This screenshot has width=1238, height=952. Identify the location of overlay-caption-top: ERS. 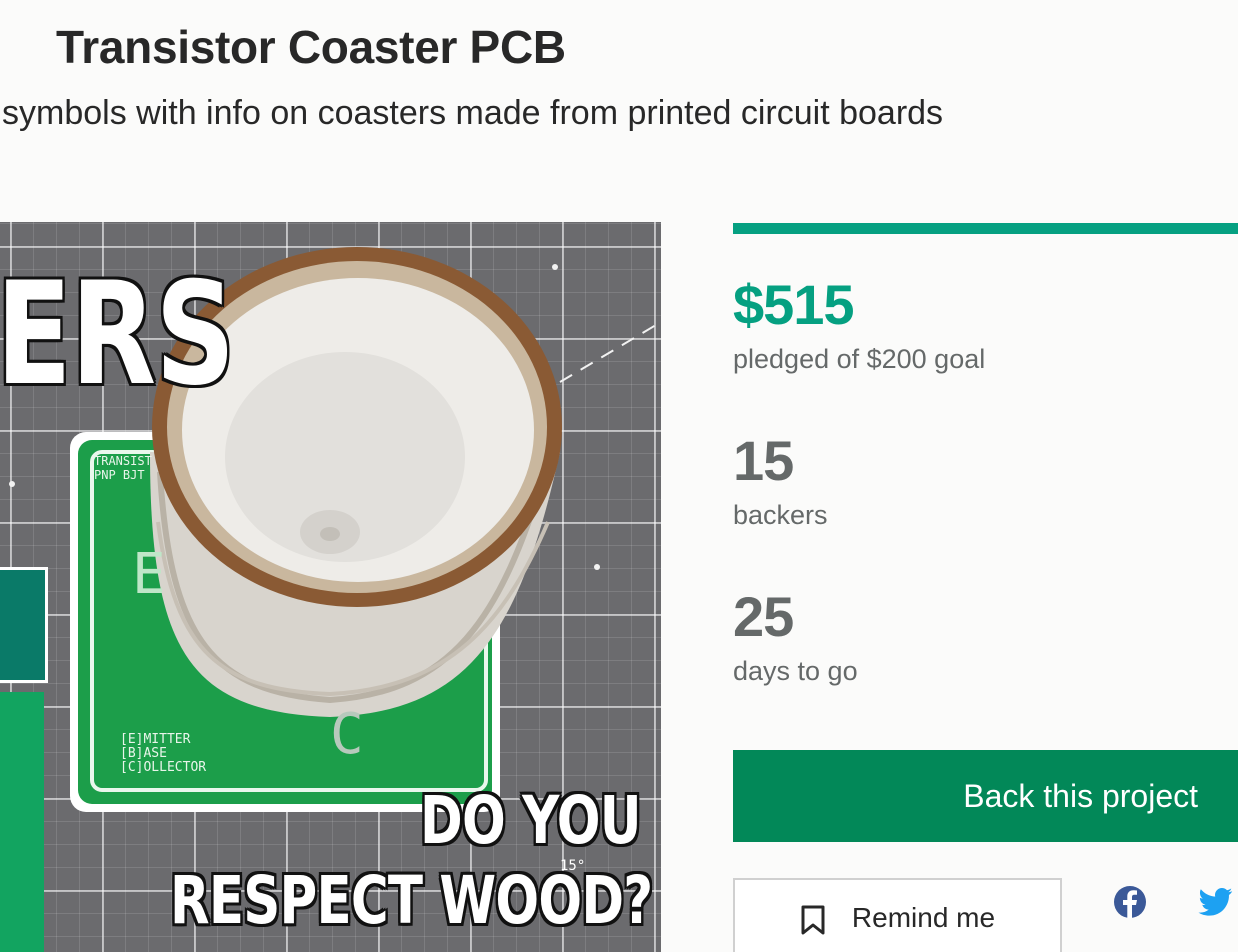
(117, 334).